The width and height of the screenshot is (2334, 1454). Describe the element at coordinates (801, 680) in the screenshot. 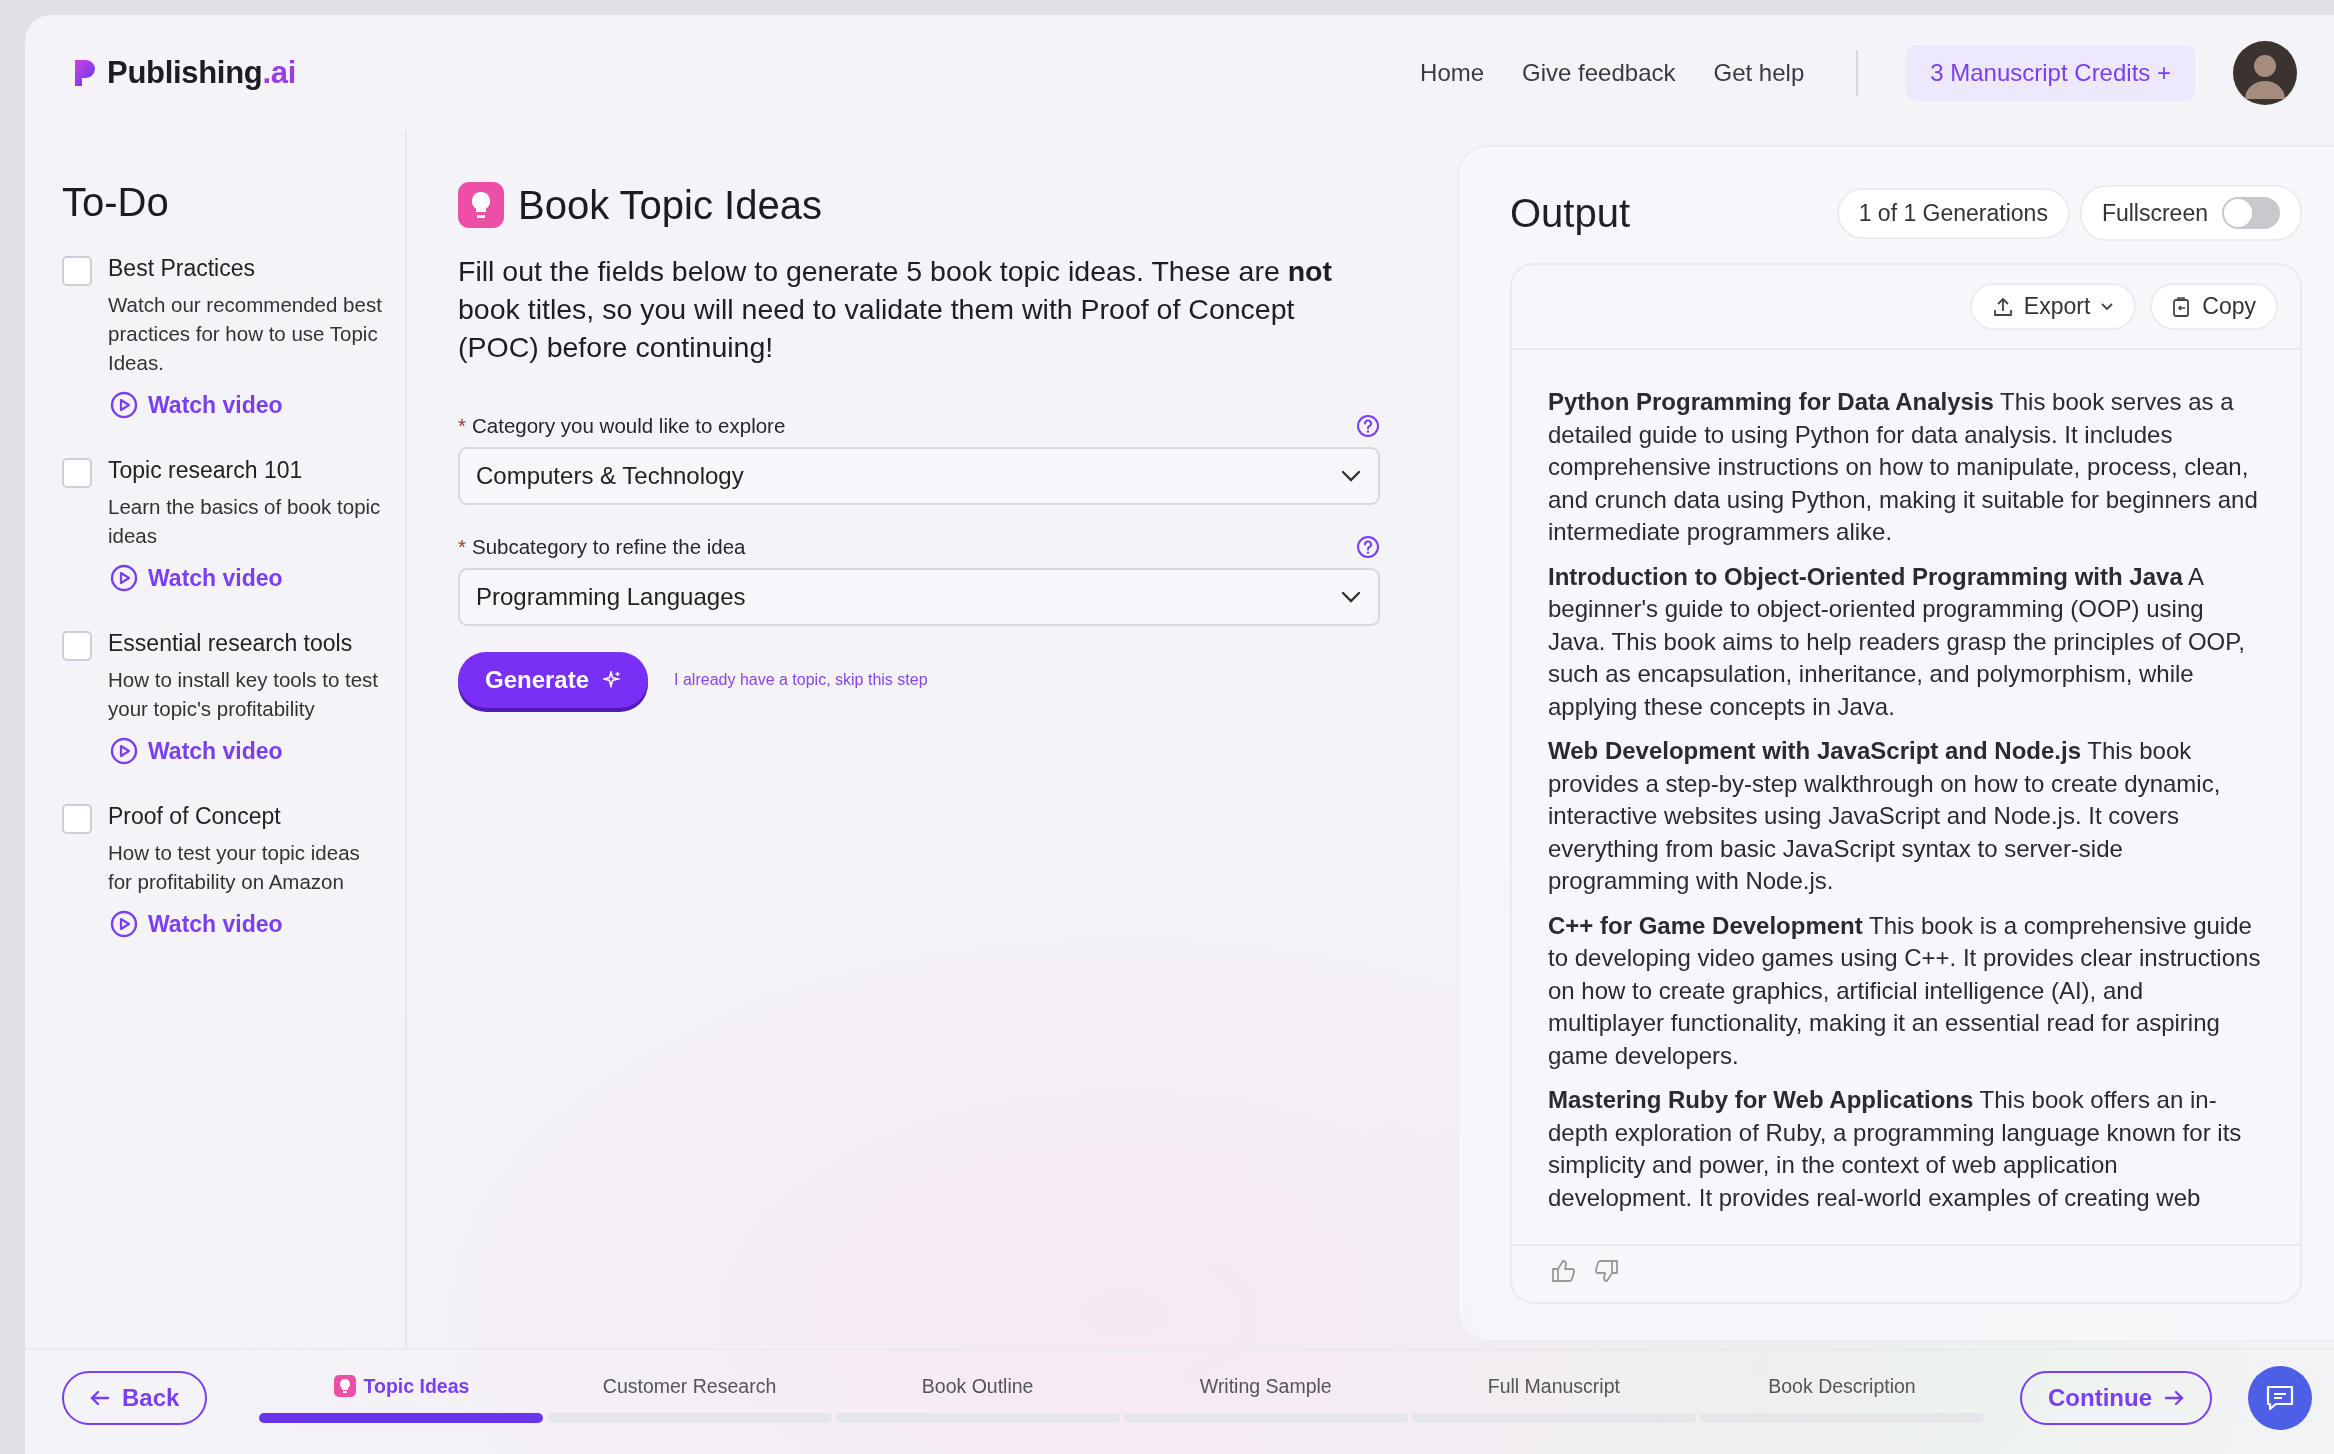

I see `skip-link: I already have a topic, skip this step` at that location.